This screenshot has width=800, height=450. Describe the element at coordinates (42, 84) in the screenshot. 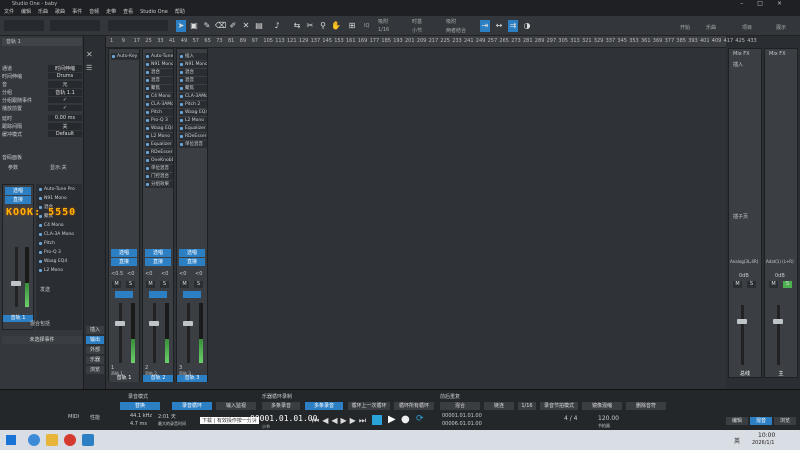

I see `inspector-row: 音元` at that location.